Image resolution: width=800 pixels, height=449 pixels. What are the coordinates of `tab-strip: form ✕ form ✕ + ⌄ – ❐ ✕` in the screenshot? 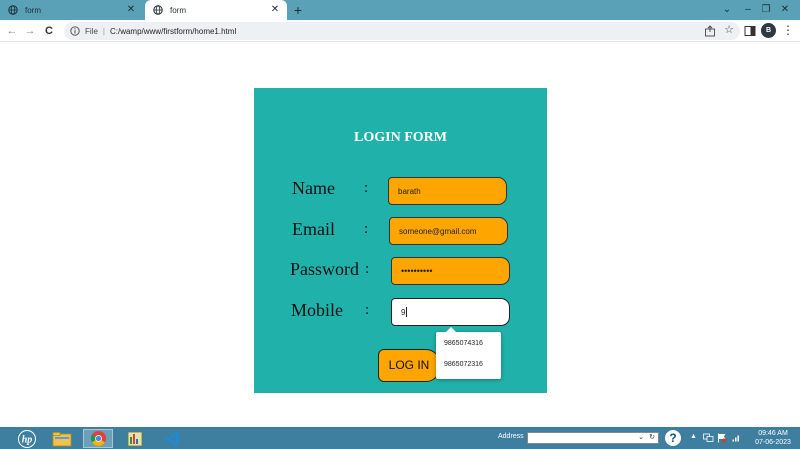 It's located at (400, 10).